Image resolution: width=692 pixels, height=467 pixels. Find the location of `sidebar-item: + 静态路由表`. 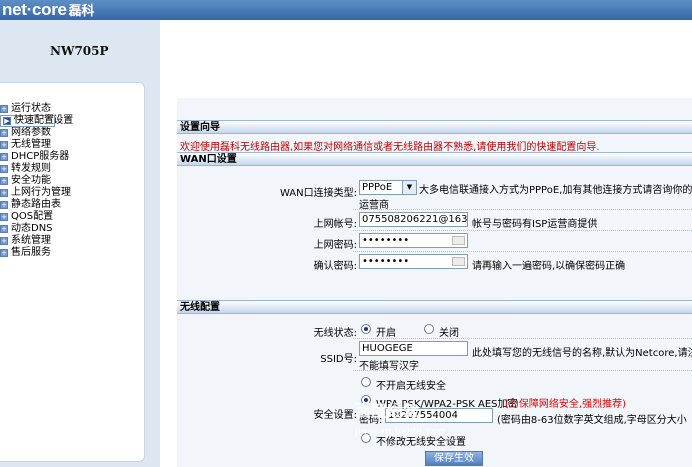

sidebar-item: + 静态路由表 is located at coordinates (72, 205).